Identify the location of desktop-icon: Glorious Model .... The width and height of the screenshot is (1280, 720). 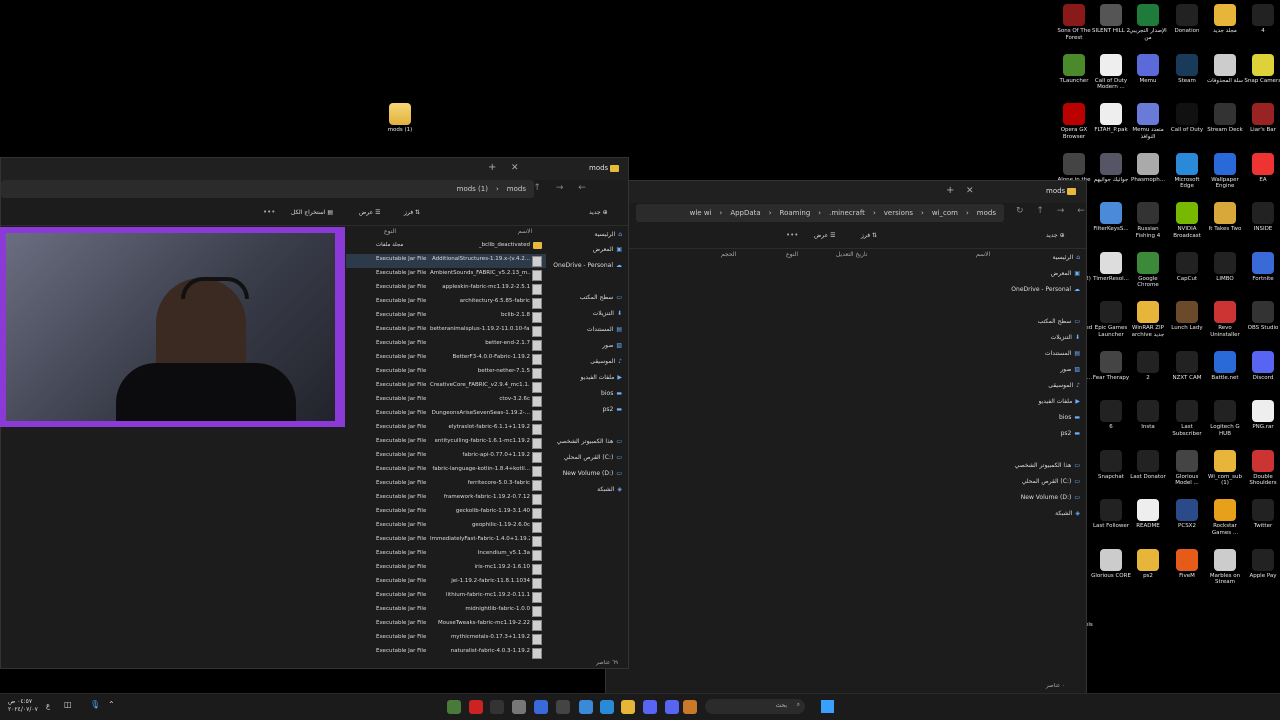
(1187, 468).